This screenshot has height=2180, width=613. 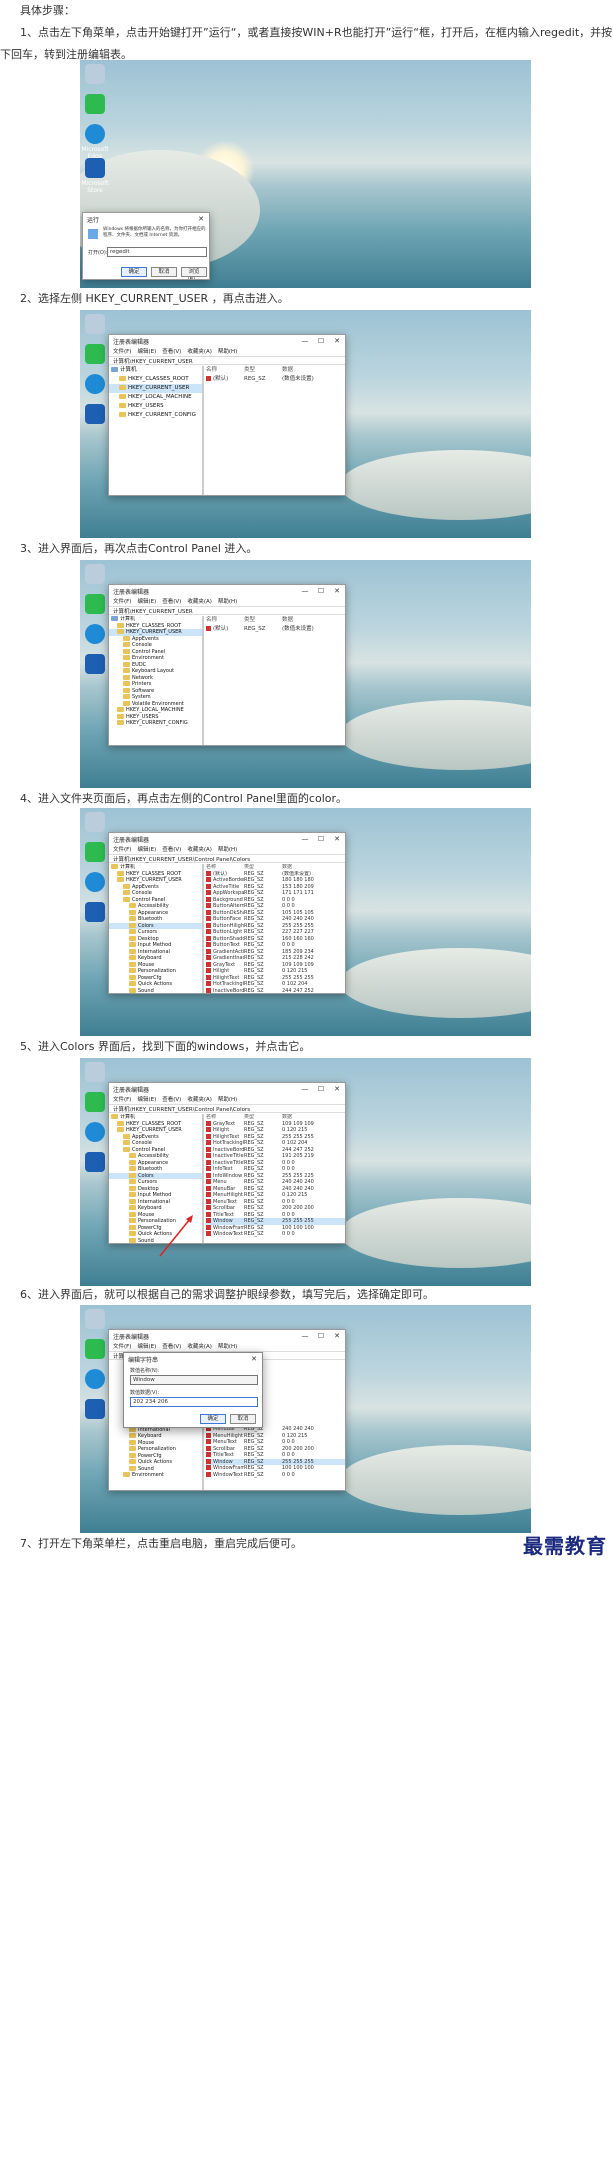 I want to click on value-row: InactiveBorderREG_SZ 244 247 252, so click(x=275, y=990).